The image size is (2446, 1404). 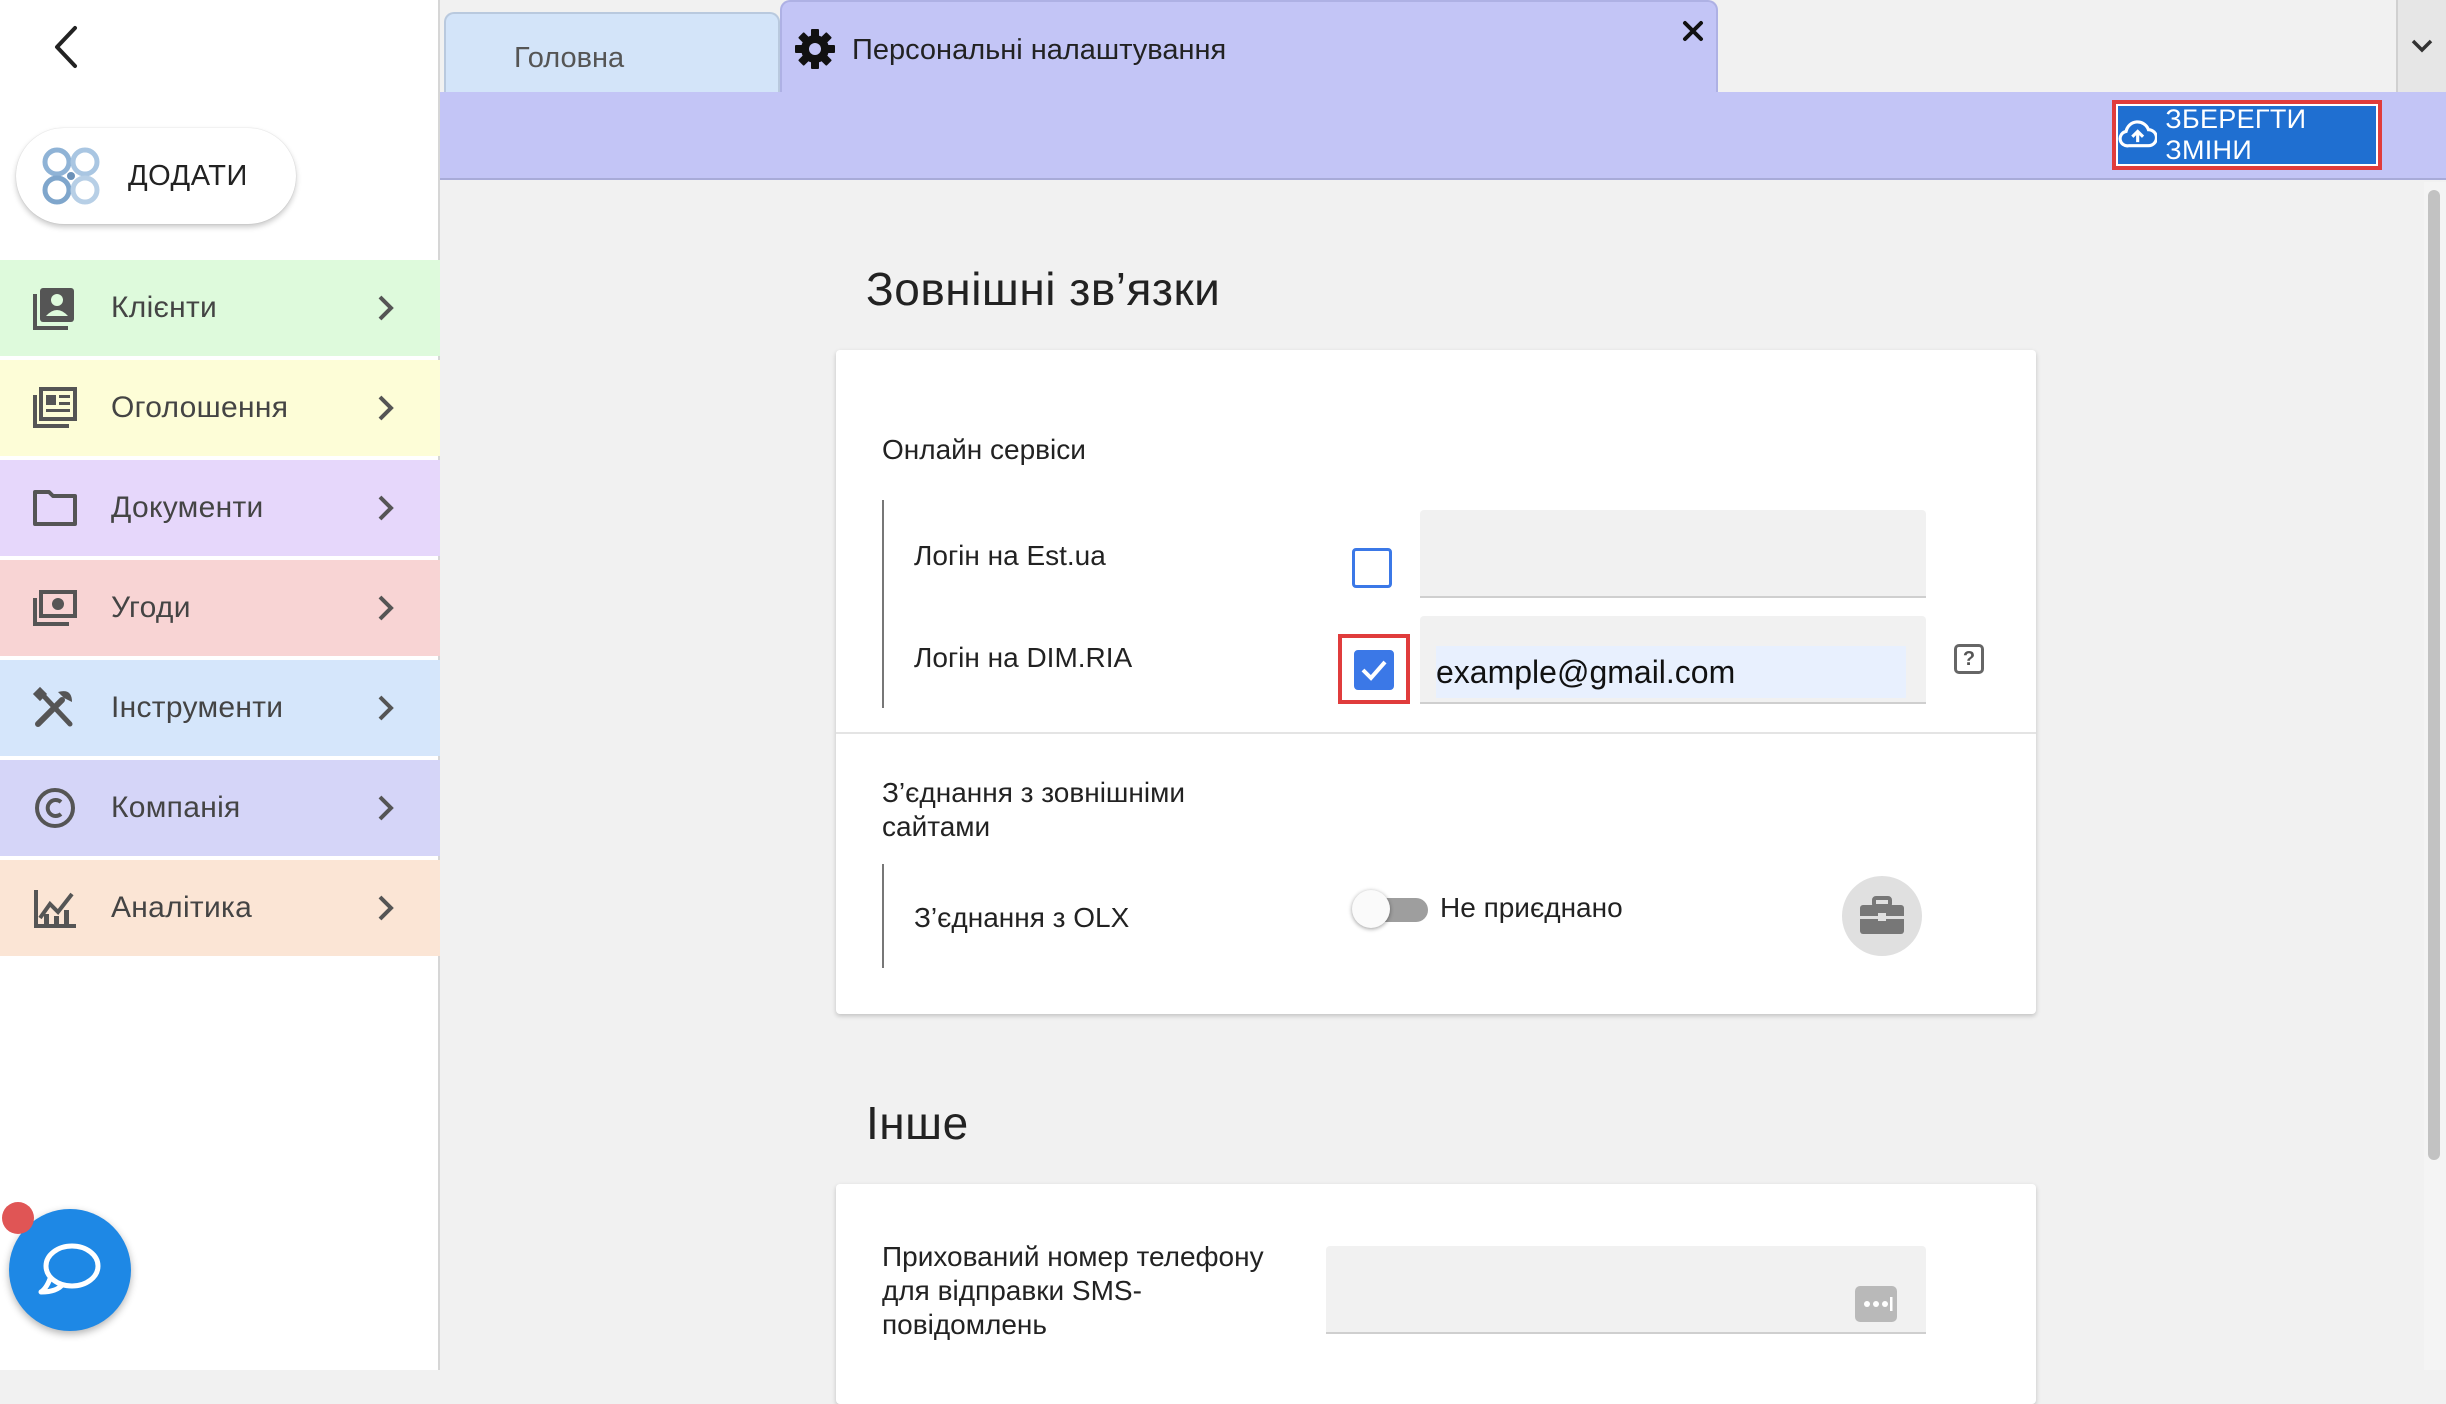 What do you see at coordinates (1626, 1290) in the screenshot?
I see `hidden-phone-field` at bounding box center [1626, 1290].